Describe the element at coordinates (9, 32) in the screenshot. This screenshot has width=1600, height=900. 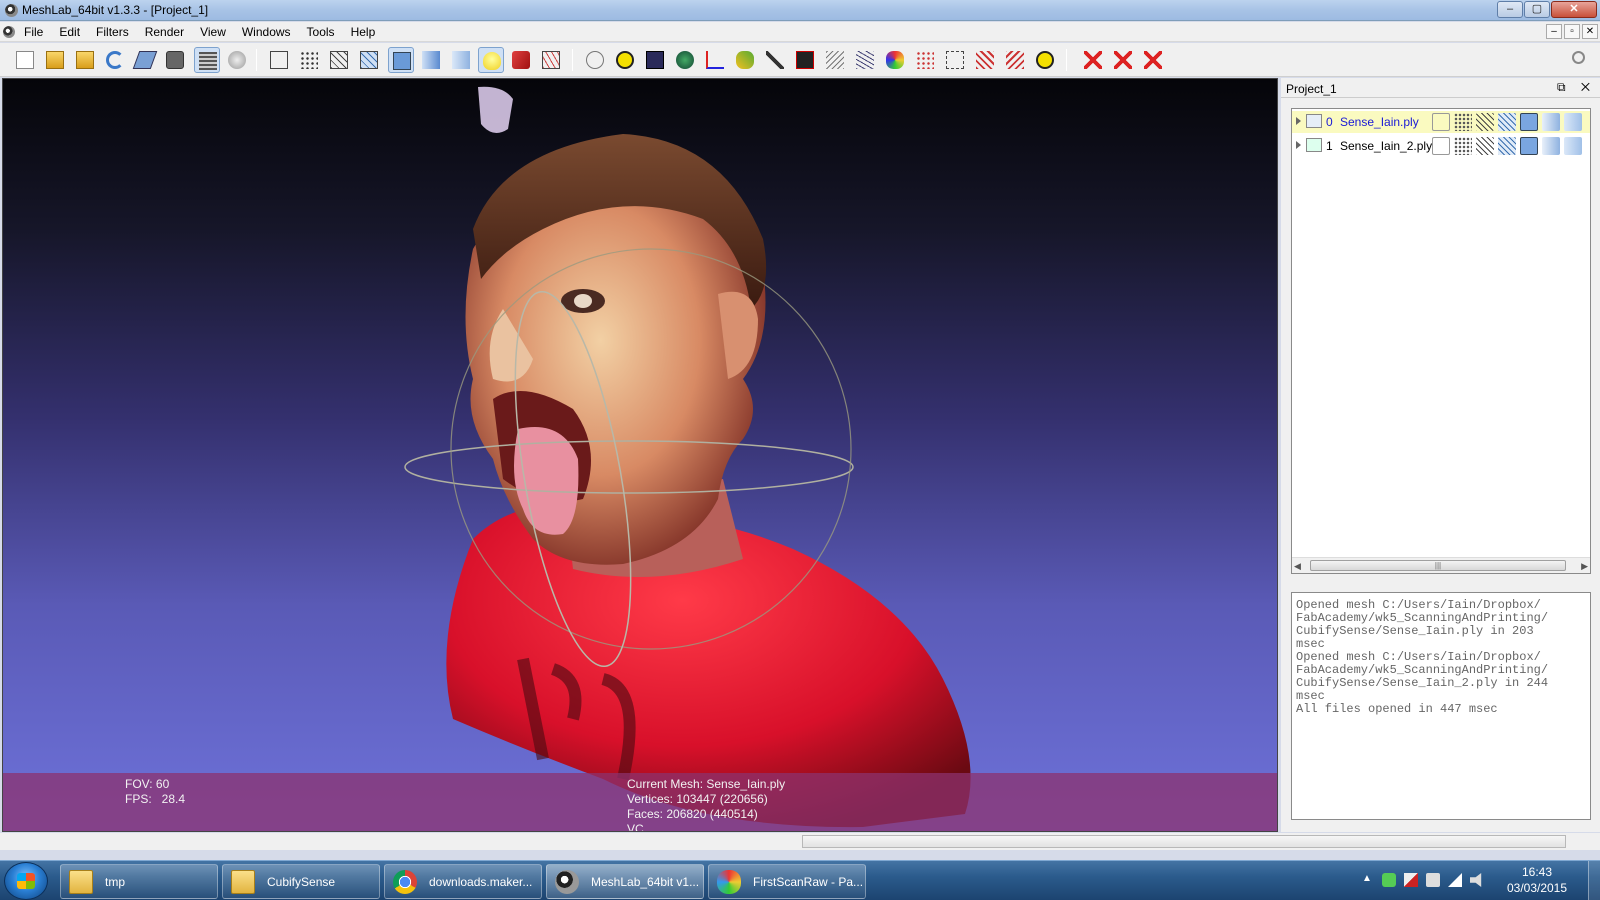
I see `document-menu-icon` at that location.